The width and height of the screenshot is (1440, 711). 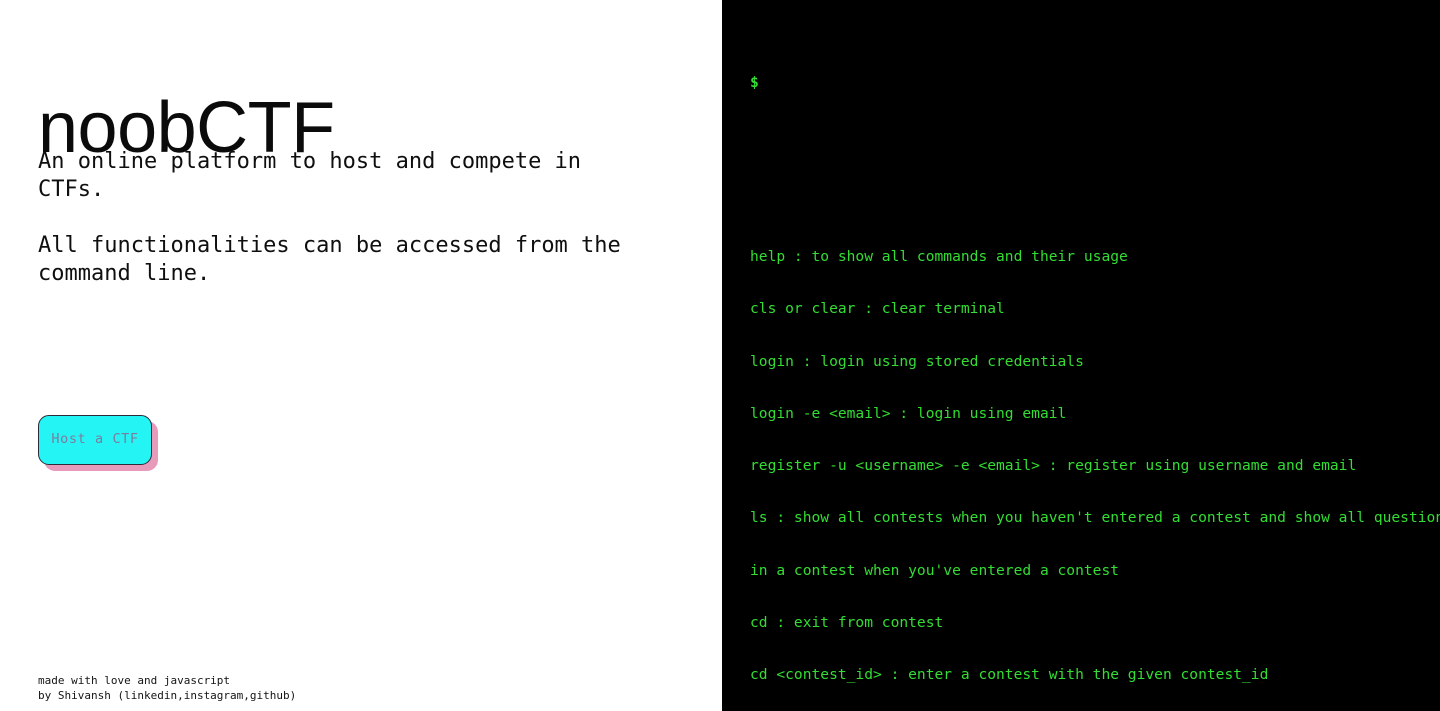 What do you see at coordinates (754, 83) in the screenshot?
I see `terminal-prompt-top: $` at bounding box center [754, 83].